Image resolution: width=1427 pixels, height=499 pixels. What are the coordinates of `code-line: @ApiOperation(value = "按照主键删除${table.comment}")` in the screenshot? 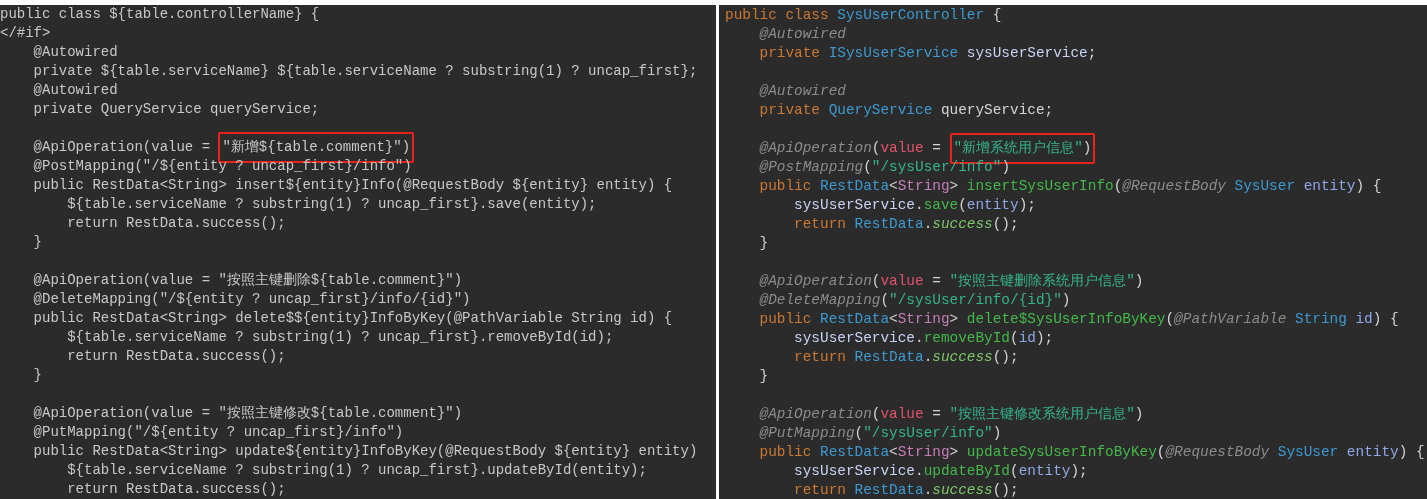 It's located at (248, 280).